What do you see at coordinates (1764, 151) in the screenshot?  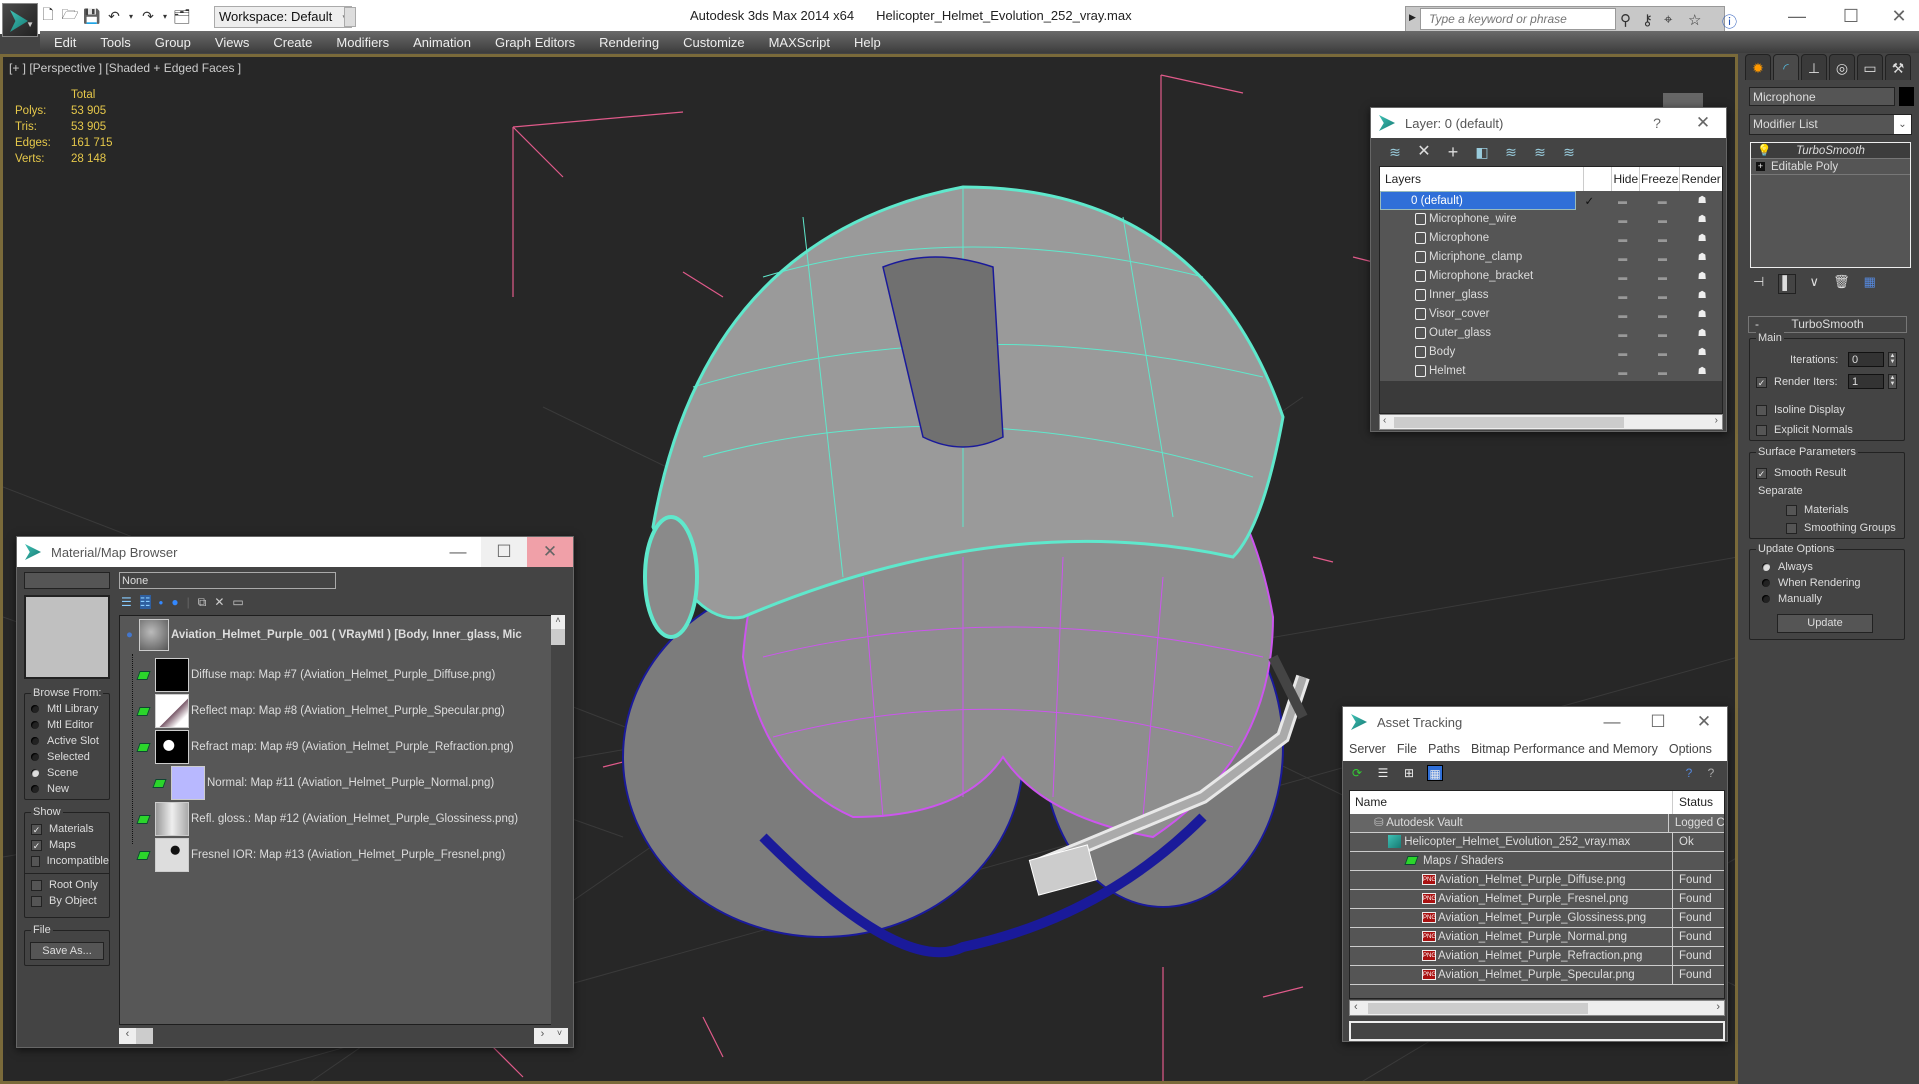 I see `lightbulb-icon: 💡` at bounding box center [1764, 151].